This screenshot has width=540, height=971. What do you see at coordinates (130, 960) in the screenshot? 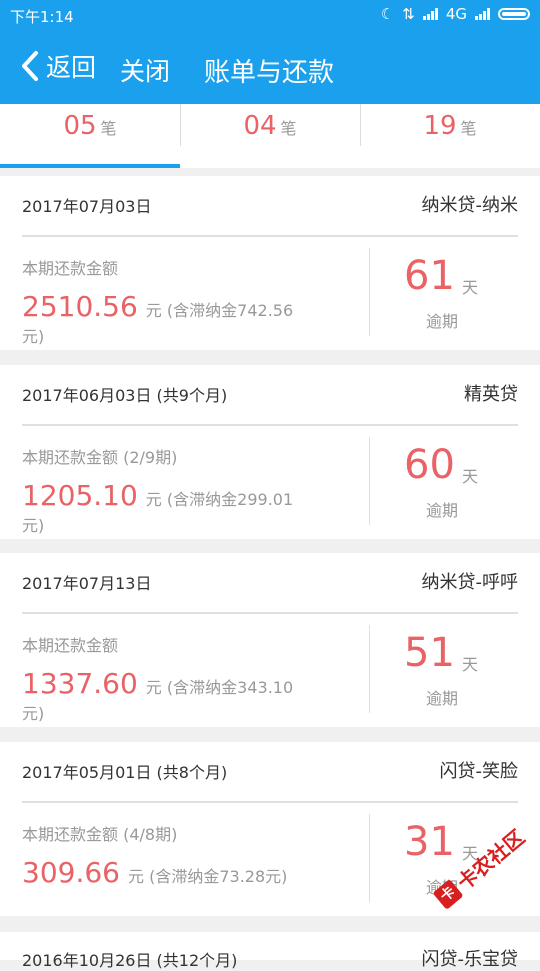
I see `bill-date: 2016年10月26日 (共12个月)` at bounding box center [130, 960].